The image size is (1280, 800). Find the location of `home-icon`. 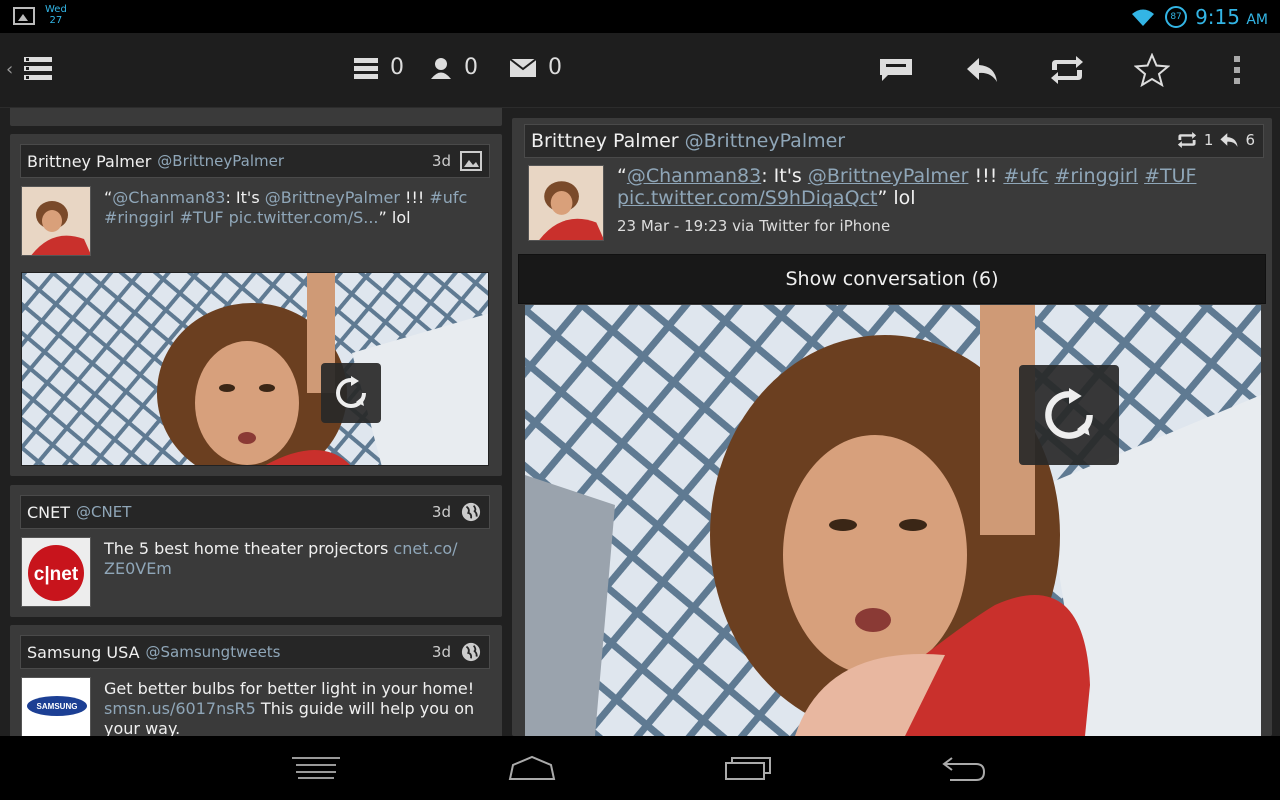

home-icon is located at coordinates (532, 767).